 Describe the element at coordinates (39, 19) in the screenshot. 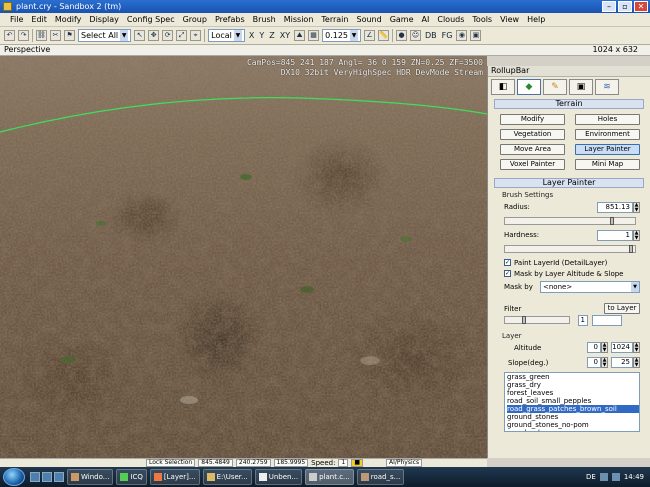

I see `menu-edit: Edit` at that location.